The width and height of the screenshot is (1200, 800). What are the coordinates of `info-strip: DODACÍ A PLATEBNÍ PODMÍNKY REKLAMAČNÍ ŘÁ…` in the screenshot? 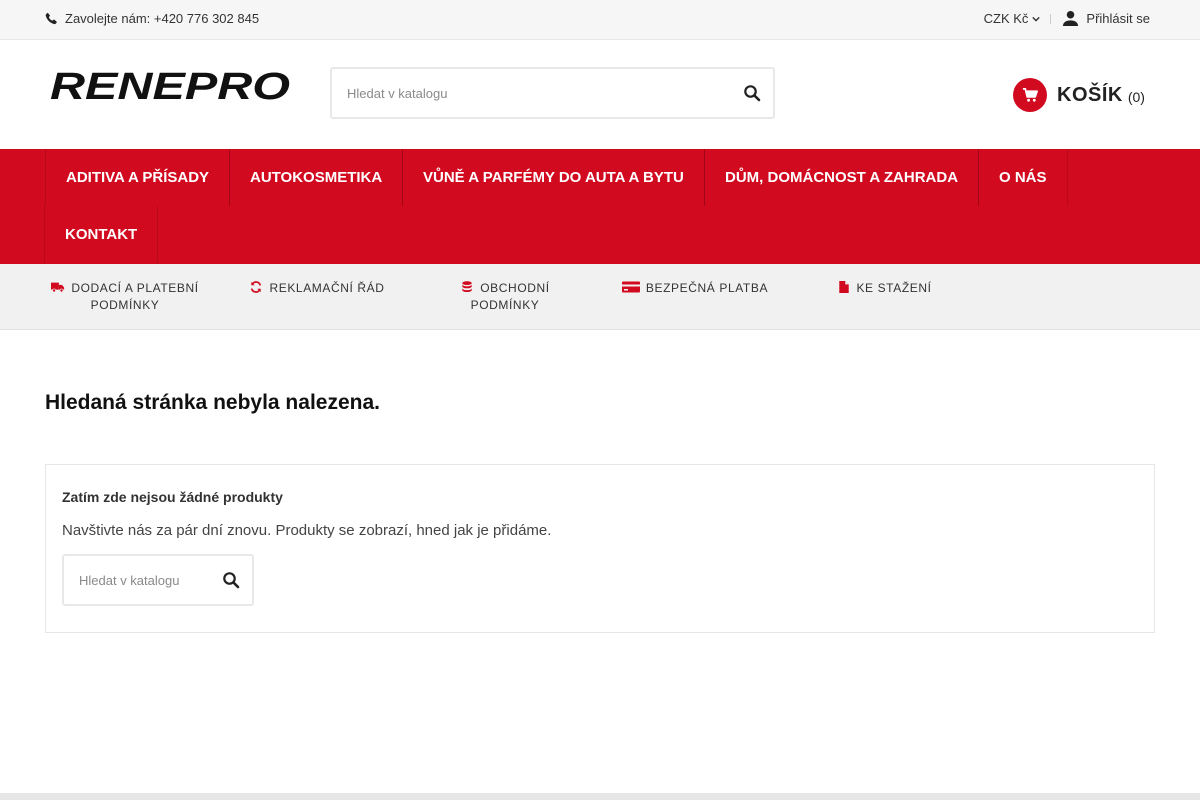 It's located at (600, 297).